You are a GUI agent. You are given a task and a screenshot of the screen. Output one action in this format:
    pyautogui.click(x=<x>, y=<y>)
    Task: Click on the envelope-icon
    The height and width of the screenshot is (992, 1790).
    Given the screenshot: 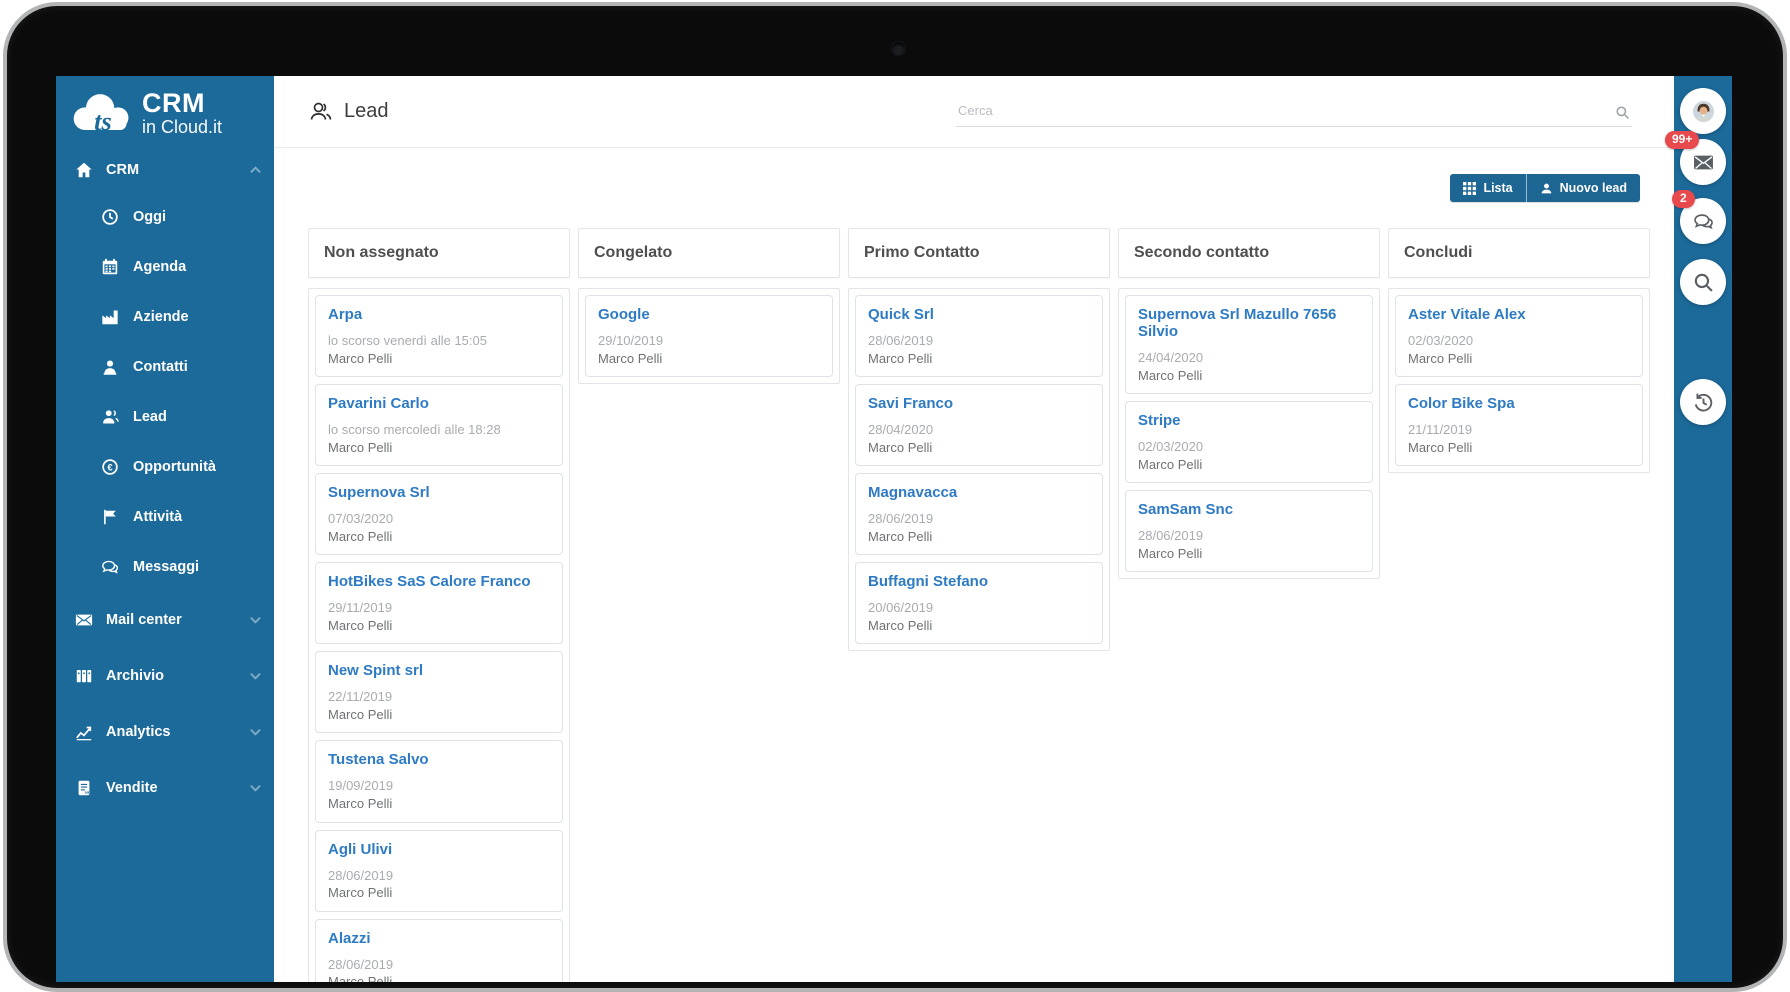 What is the action you would take?
    pyautogui.click(x=1703, y=162)
    